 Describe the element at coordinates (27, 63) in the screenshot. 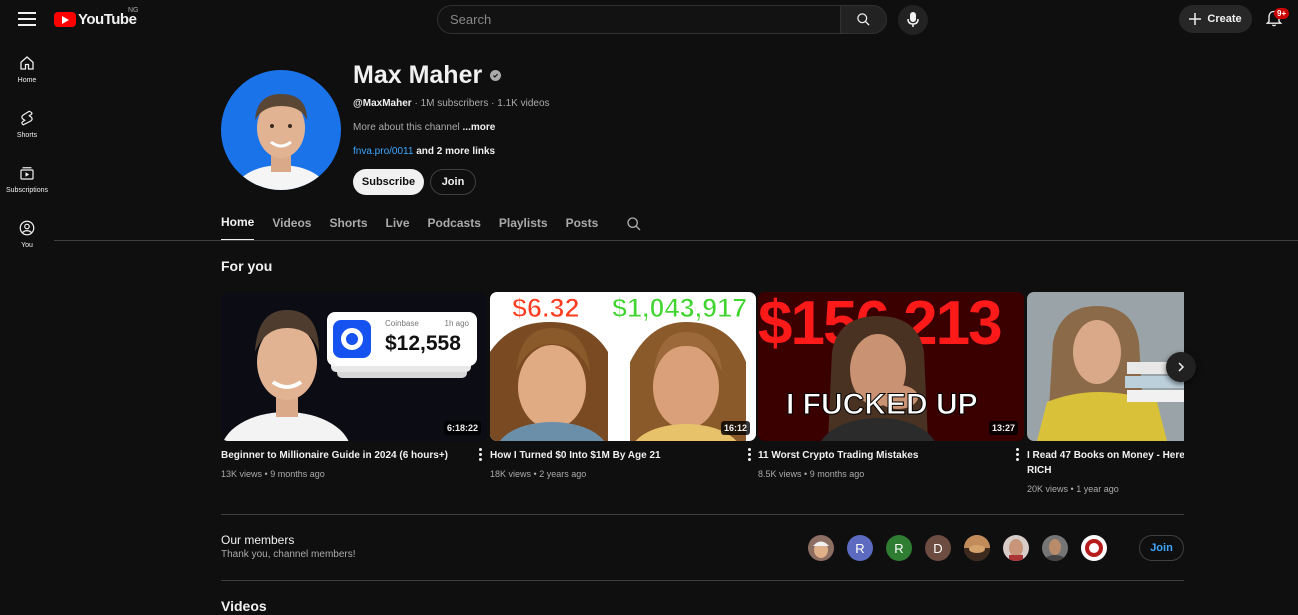

I see `home-icon` at that location.